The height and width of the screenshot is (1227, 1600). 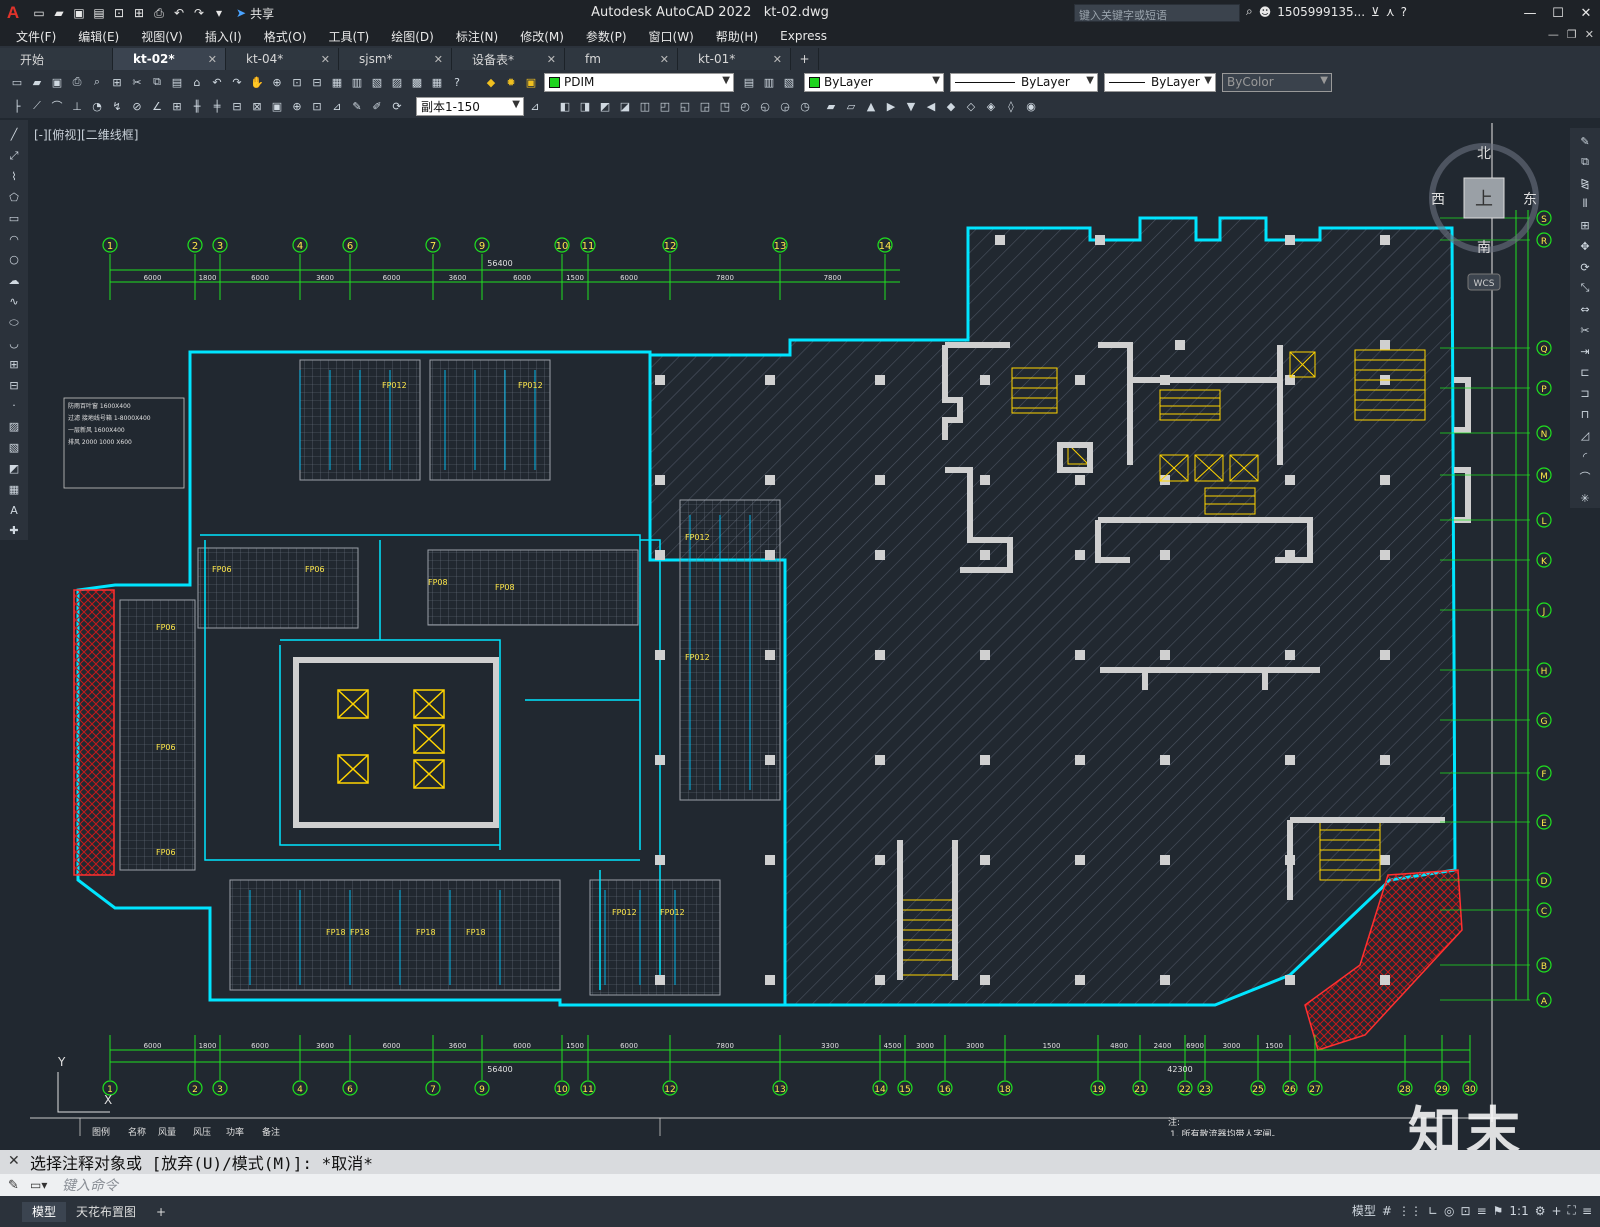 I want to click on ucs-face-icon: ◪, so click(x=625, y=106).